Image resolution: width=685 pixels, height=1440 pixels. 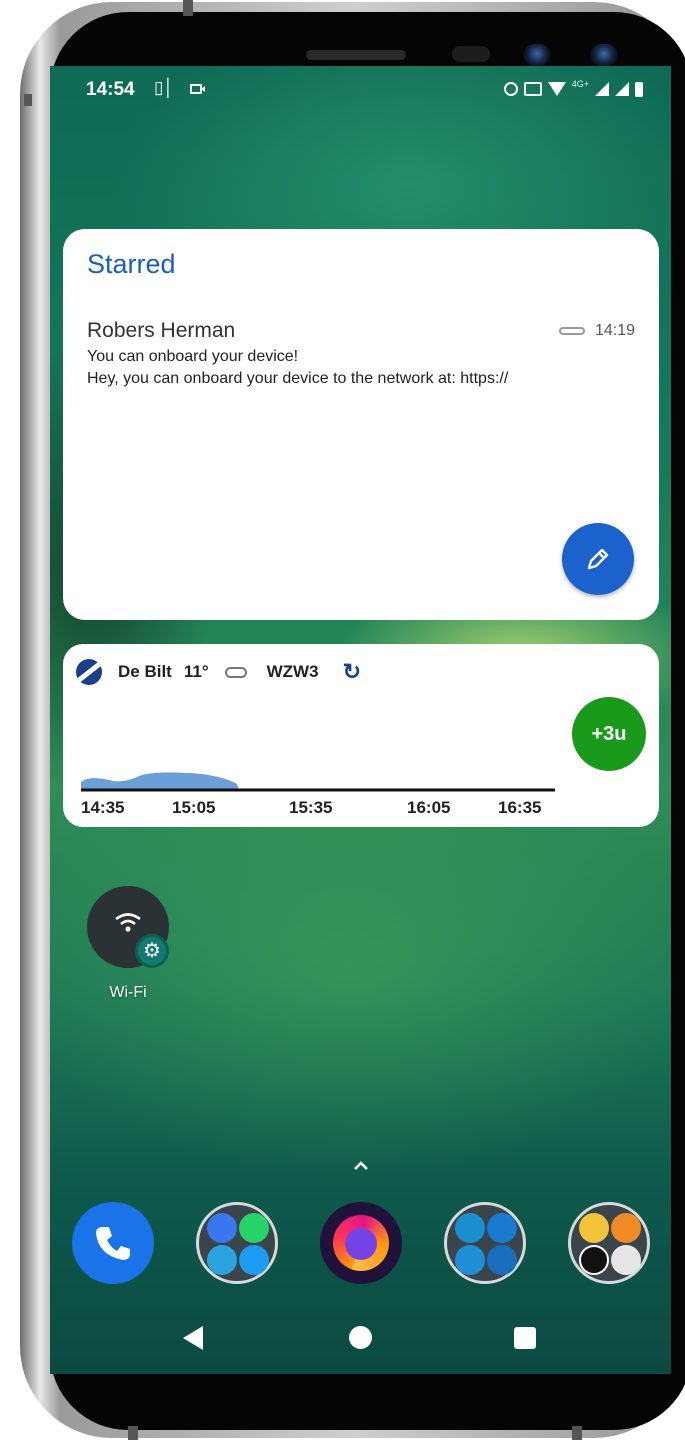 I want to click on screen-record-icon, so click(x=198, y=90).